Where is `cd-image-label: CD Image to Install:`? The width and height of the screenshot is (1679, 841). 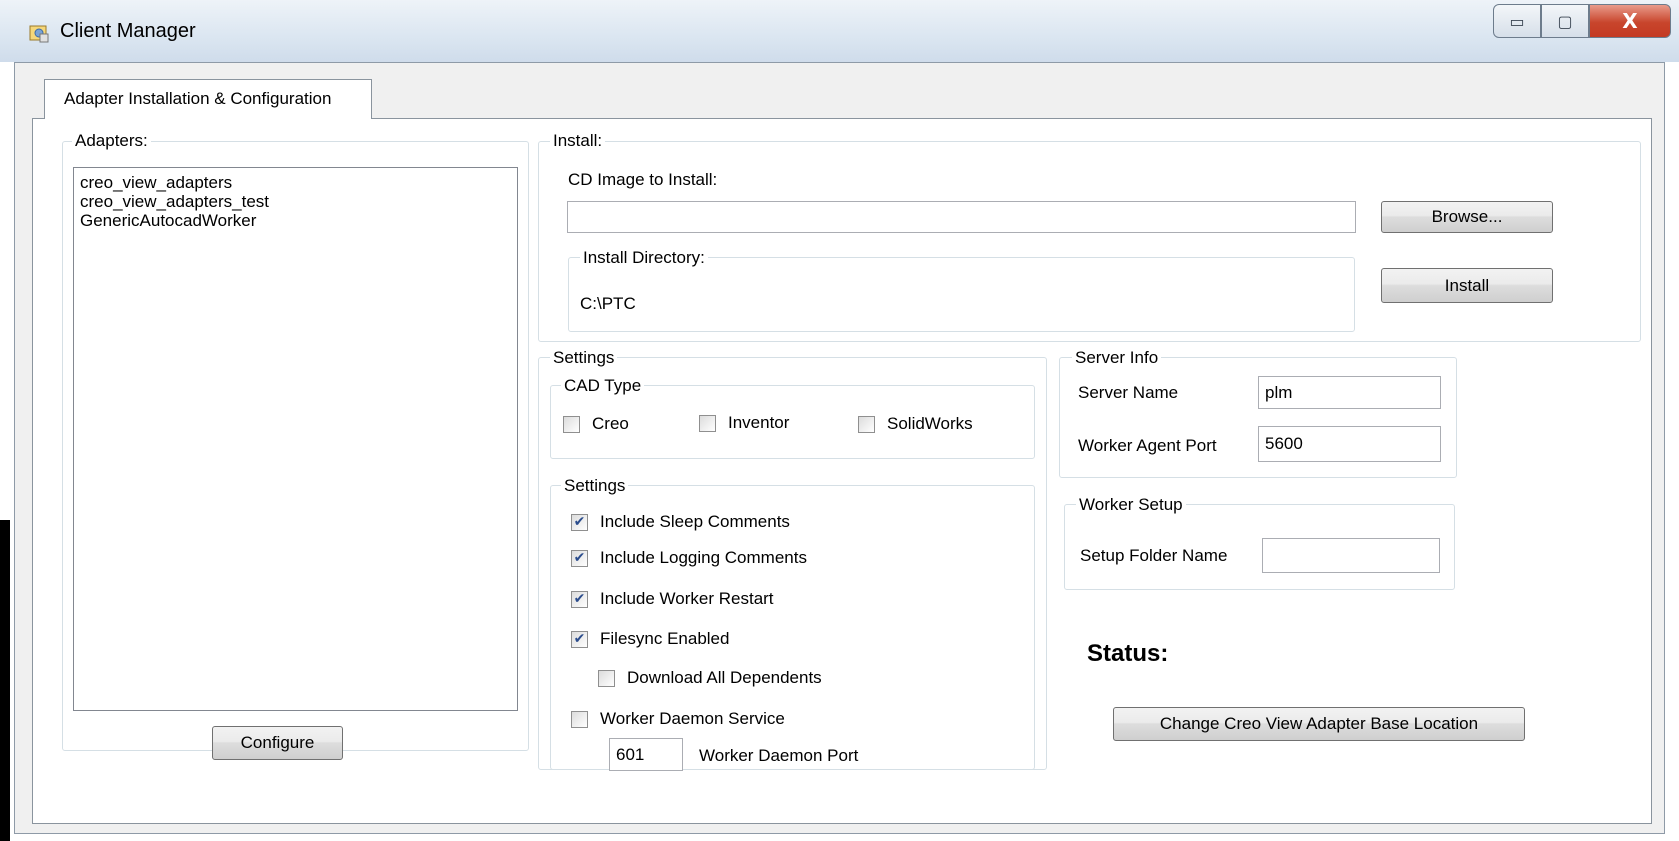 cd-image-label: CD Image to Install: is located at coordinates (643, 179).